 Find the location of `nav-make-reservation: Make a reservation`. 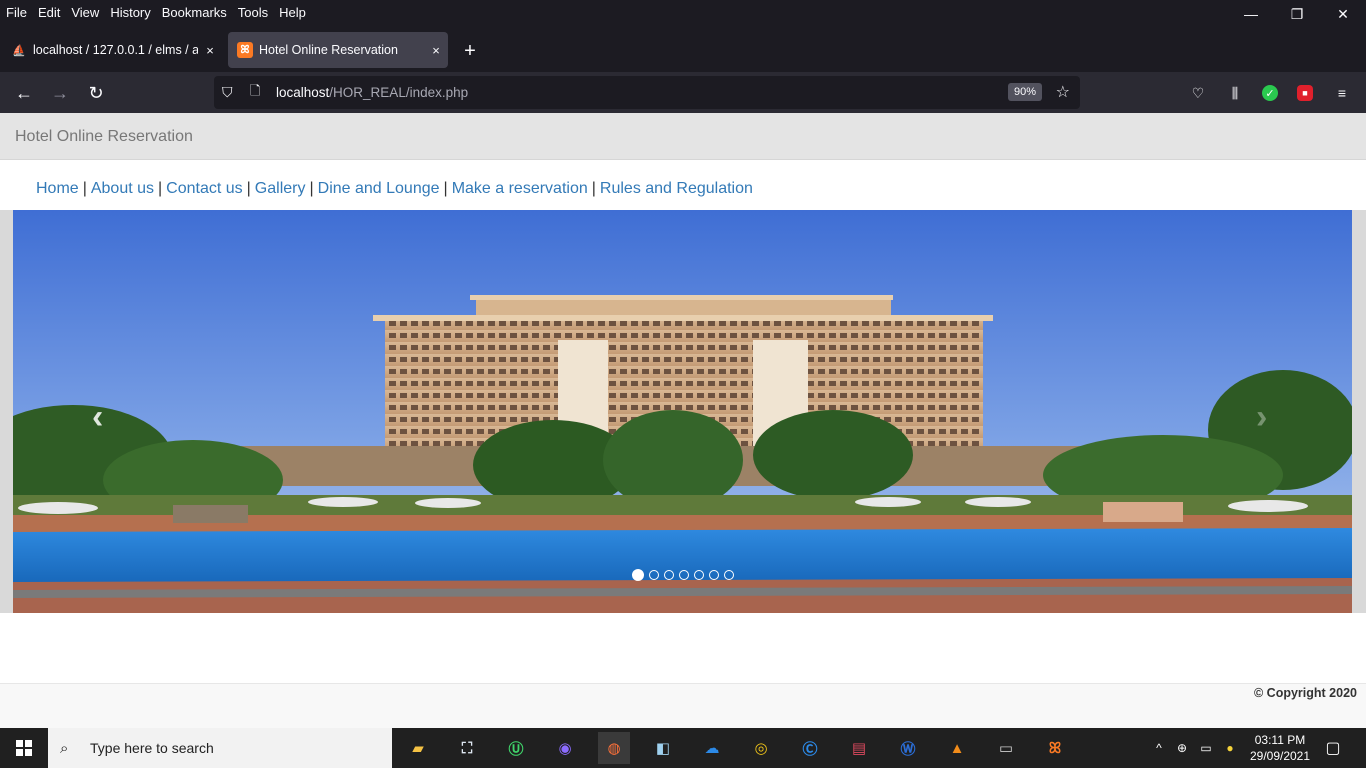

nav-make-reservation: Make a reservation is located at coordinates (520, 188).